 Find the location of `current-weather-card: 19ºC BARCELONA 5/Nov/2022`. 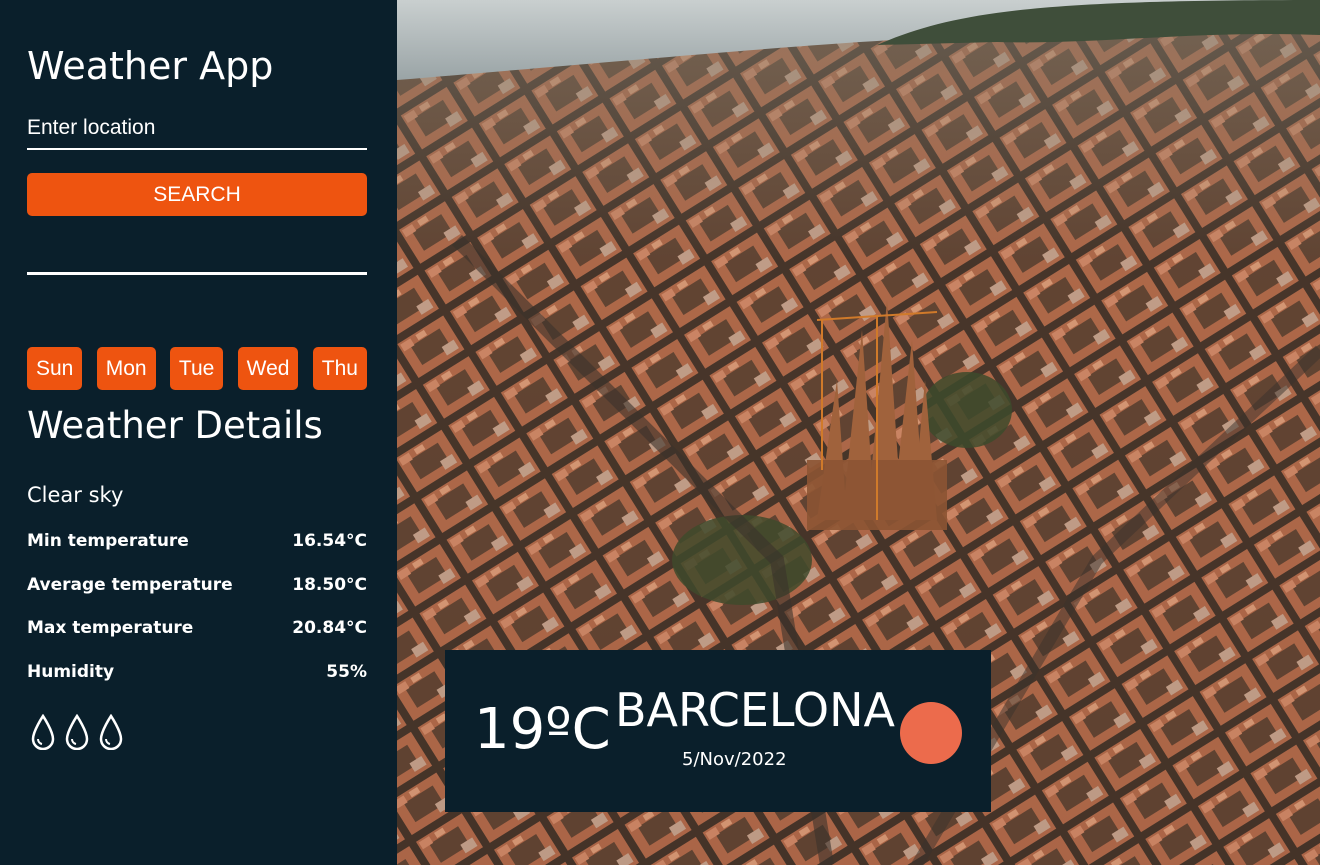

current-weather-card: 19ºC BARCELONA 5/Nov/2022 is located at coordinates (718, 731).